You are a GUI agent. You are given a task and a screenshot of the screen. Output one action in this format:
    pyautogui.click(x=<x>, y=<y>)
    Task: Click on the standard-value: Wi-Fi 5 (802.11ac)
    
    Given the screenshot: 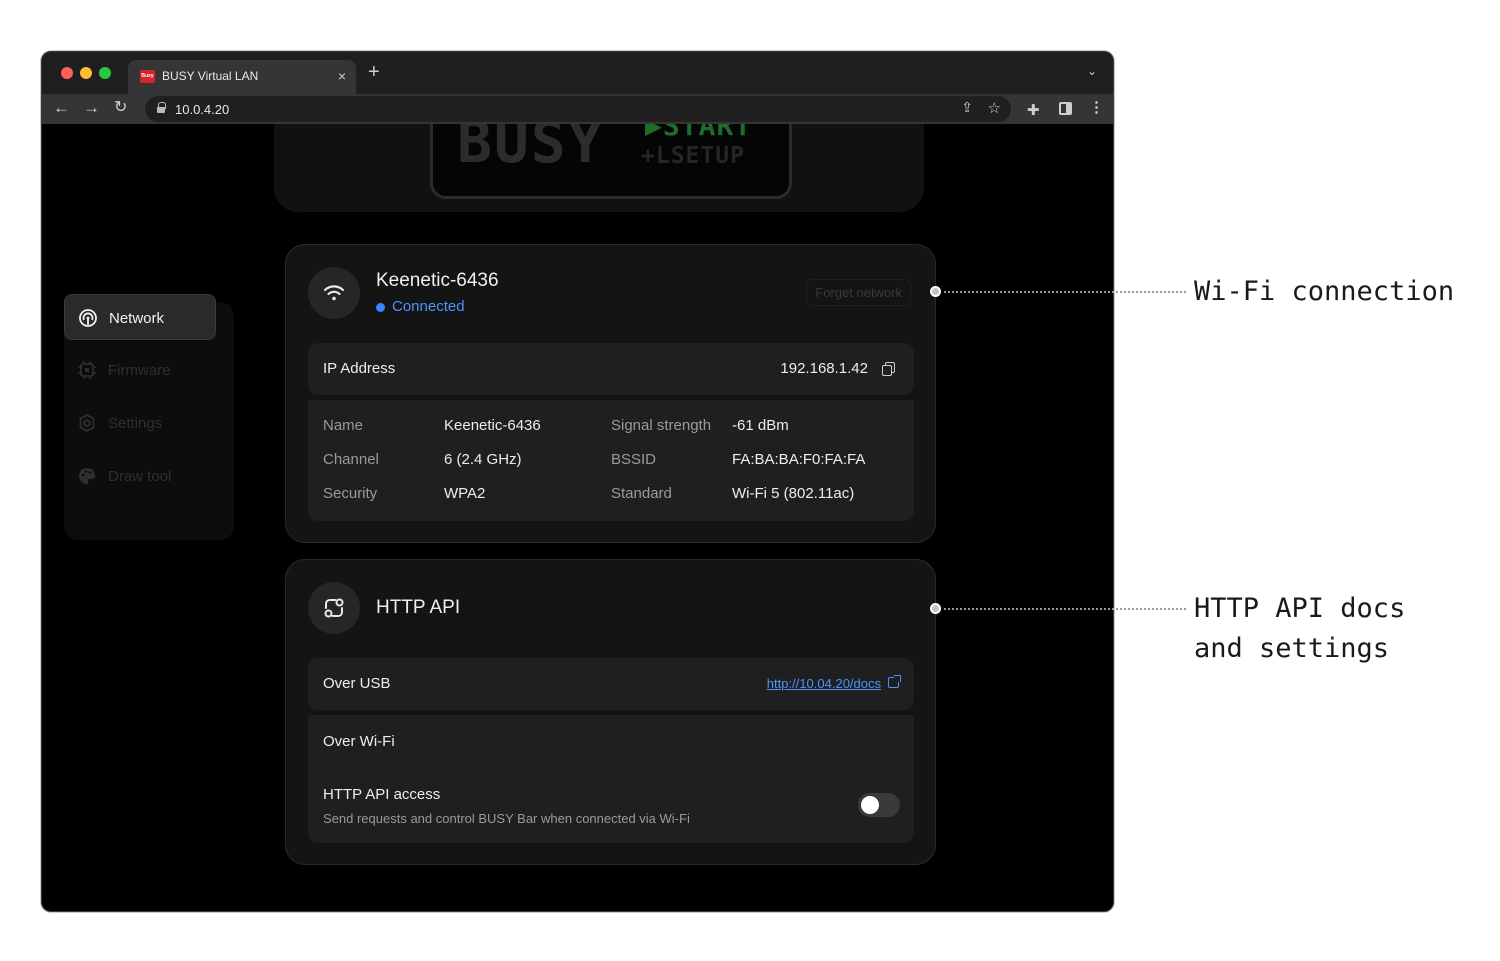 What is the action you would take?
    pyautogui.click(x=793, y=493)
    